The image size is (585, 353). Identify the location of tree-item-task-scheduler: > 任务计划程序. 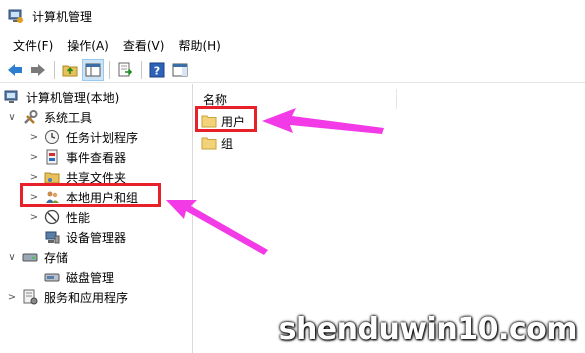
(83, 137).